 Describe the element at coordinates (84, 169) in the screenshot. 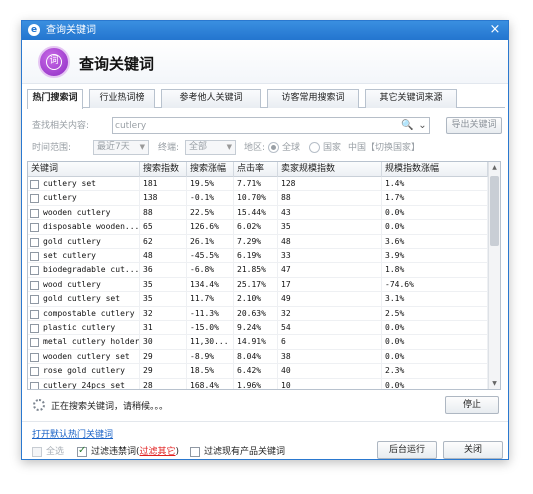

I see `column-header-keyword: 关键词` at that location.